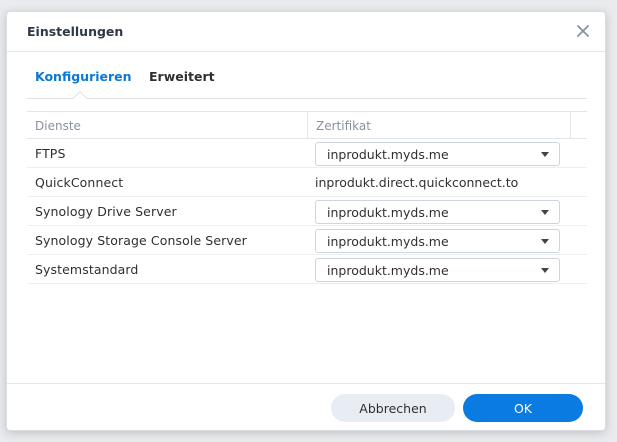 Image resolution: width=617 pixels, height=442 pixels. What do you see at coordinates (79, 182) in the screenshot?
I see `service-name: QuickConnect` at bounding box center [79, 182].